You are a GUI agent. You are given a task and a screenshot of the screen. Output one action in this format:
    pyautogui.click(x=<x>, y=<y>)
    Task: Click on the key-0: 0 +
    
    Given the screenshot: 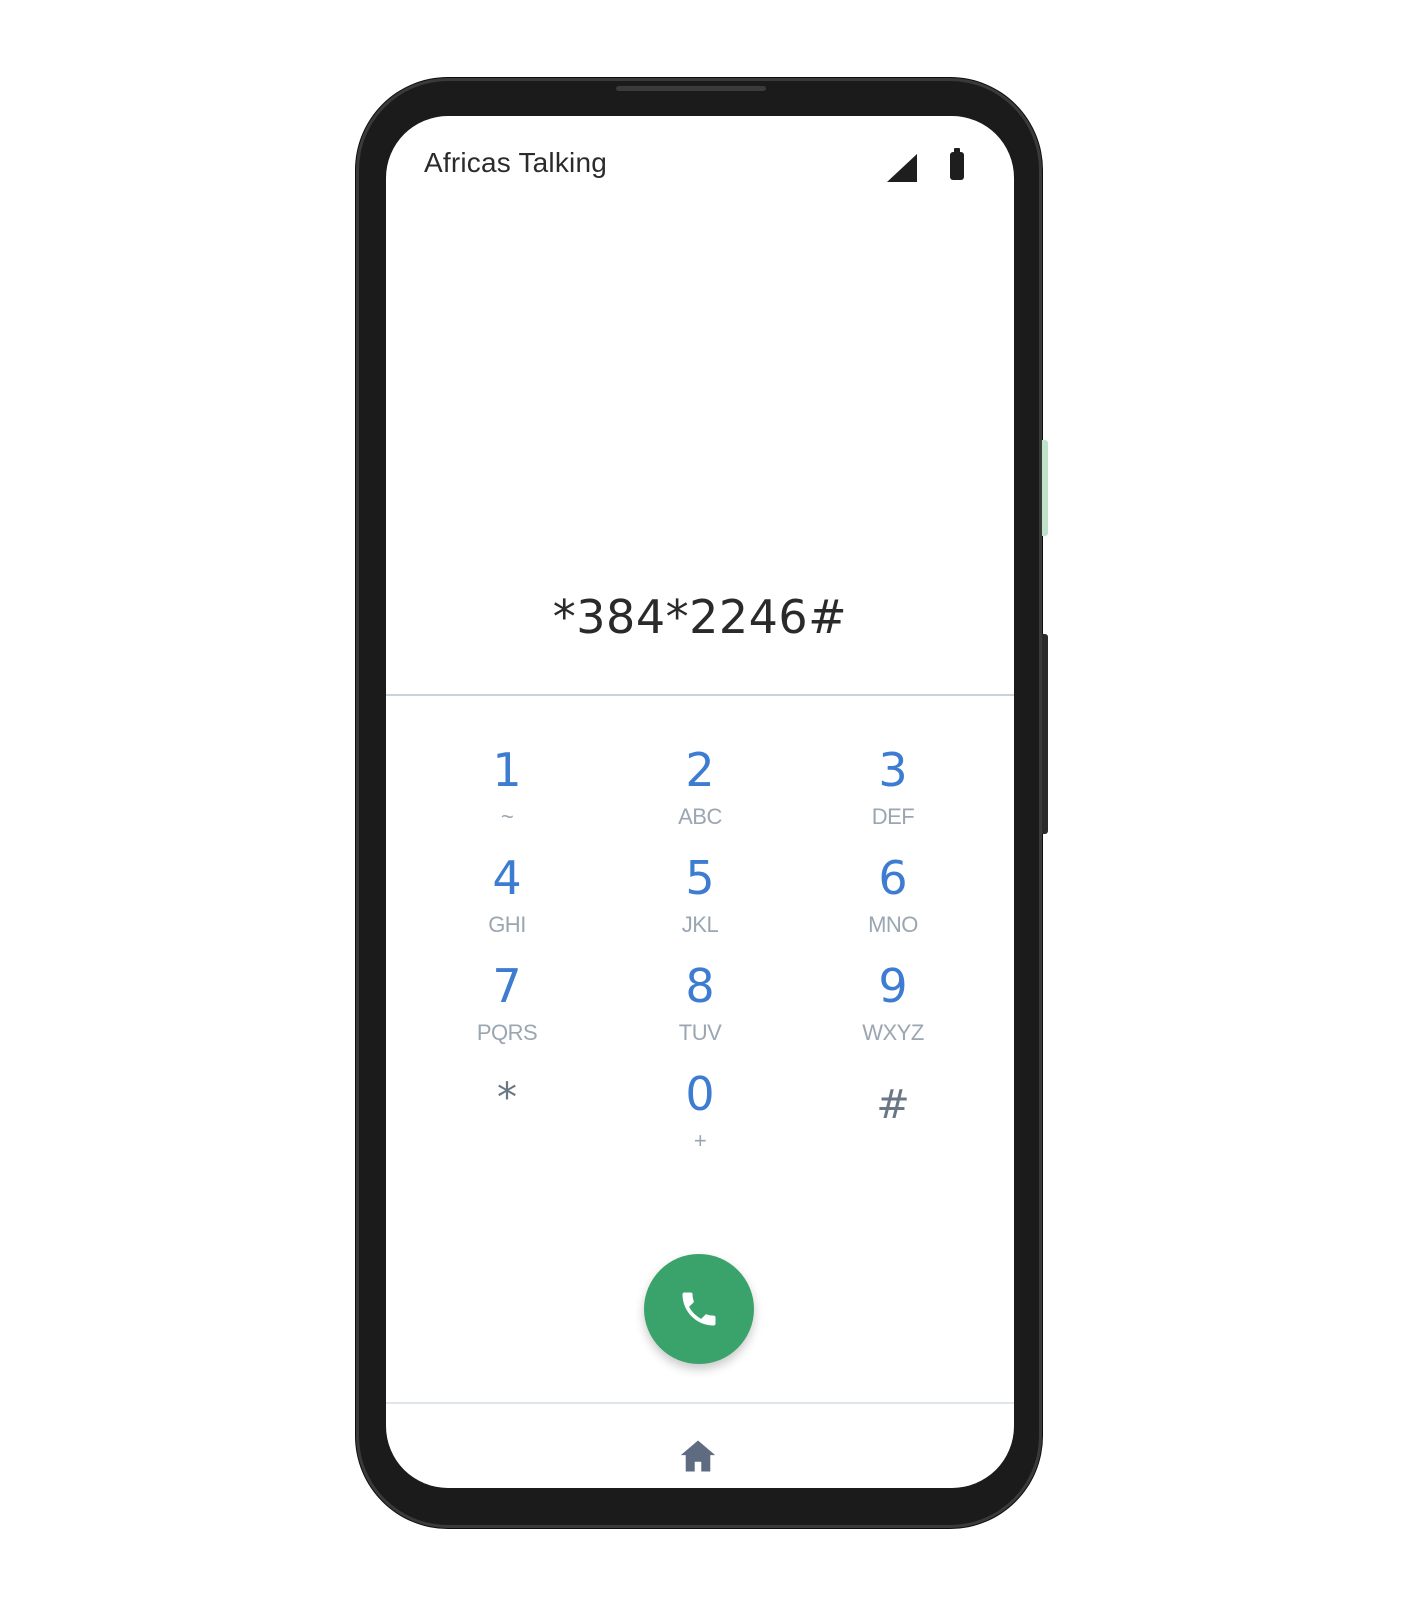 What is the action you would take?
    pyautogui.click(x=700, y=1122)
    